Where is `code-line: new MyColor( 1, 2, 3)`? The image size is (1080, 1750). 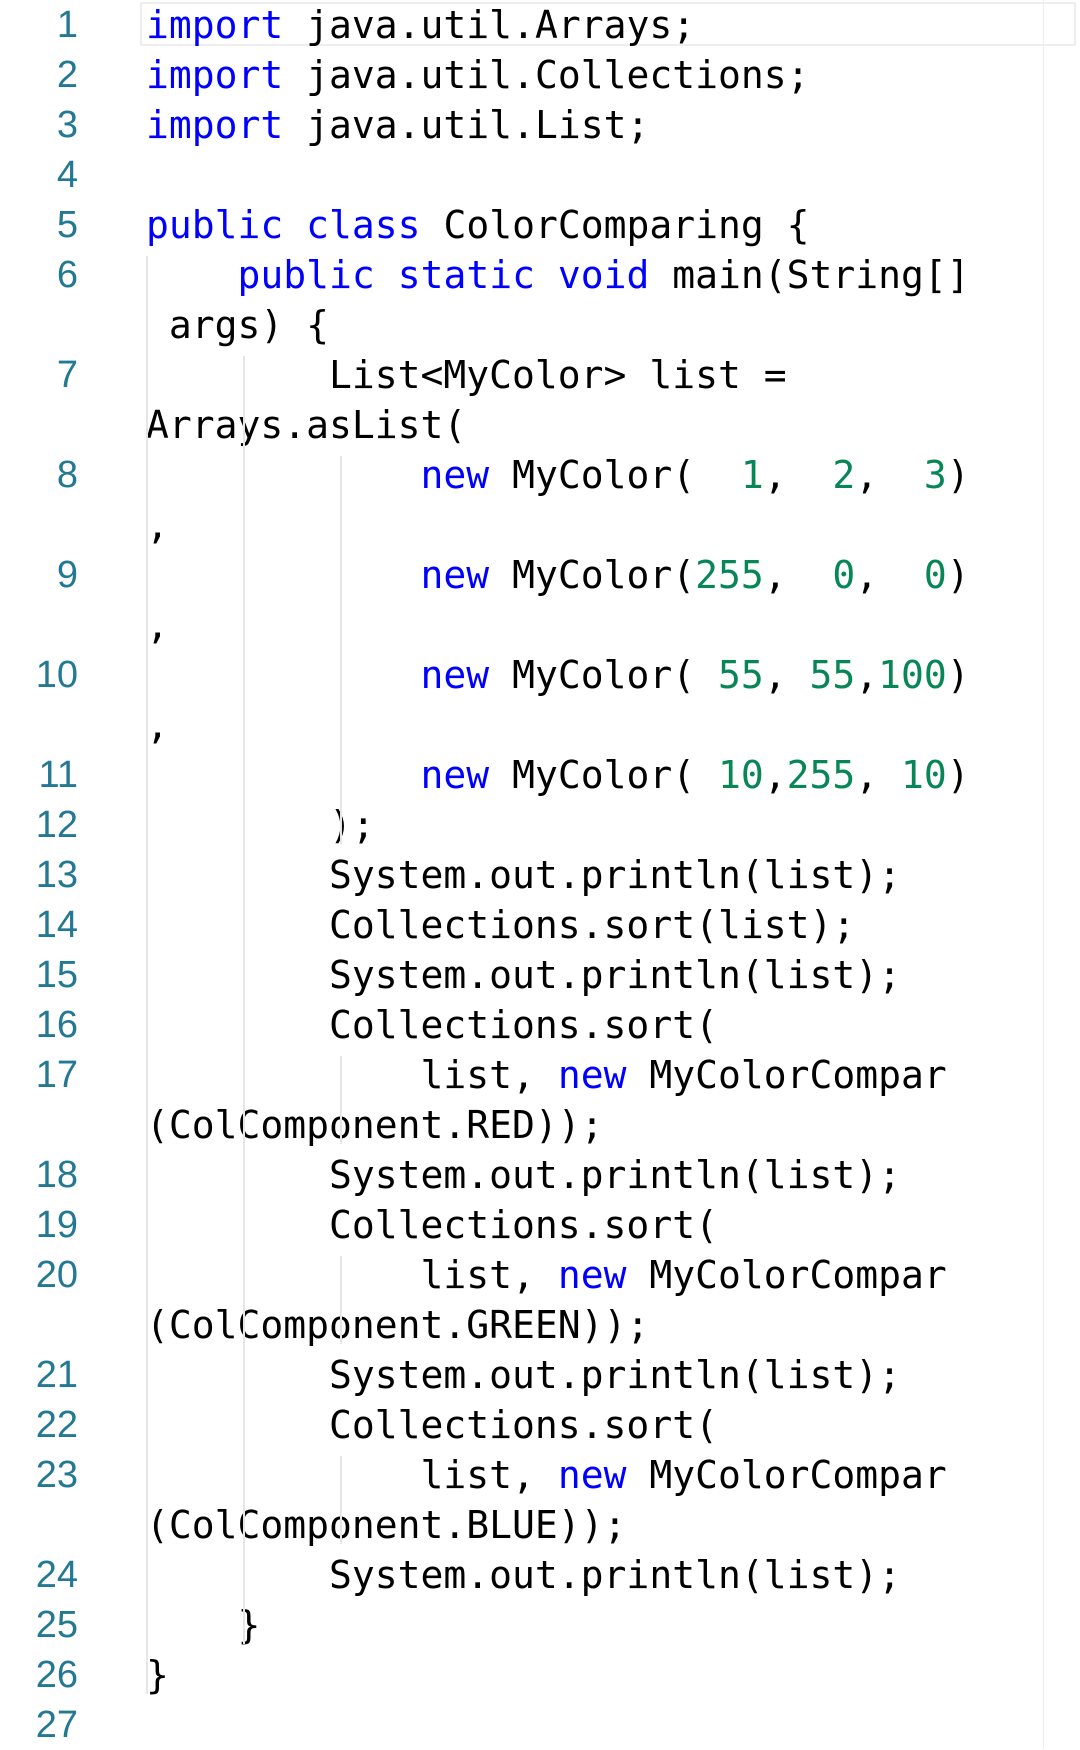 code-line: new MyColor( 1, 2, 3) is located at coordinates (558, 475).